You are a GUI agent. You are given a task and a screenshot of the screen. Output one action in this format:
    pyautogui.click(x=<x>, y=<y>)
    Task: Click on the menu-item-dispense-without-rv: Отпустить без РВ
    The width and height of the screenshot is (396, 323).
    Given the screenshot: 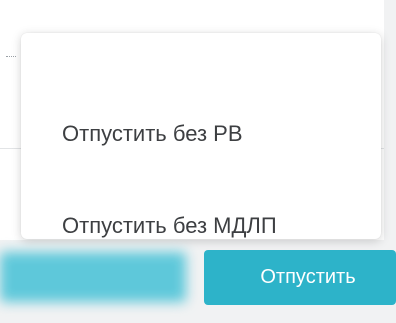 What is the action you would take?
    pyautogui.click(x=201, y=134)
    